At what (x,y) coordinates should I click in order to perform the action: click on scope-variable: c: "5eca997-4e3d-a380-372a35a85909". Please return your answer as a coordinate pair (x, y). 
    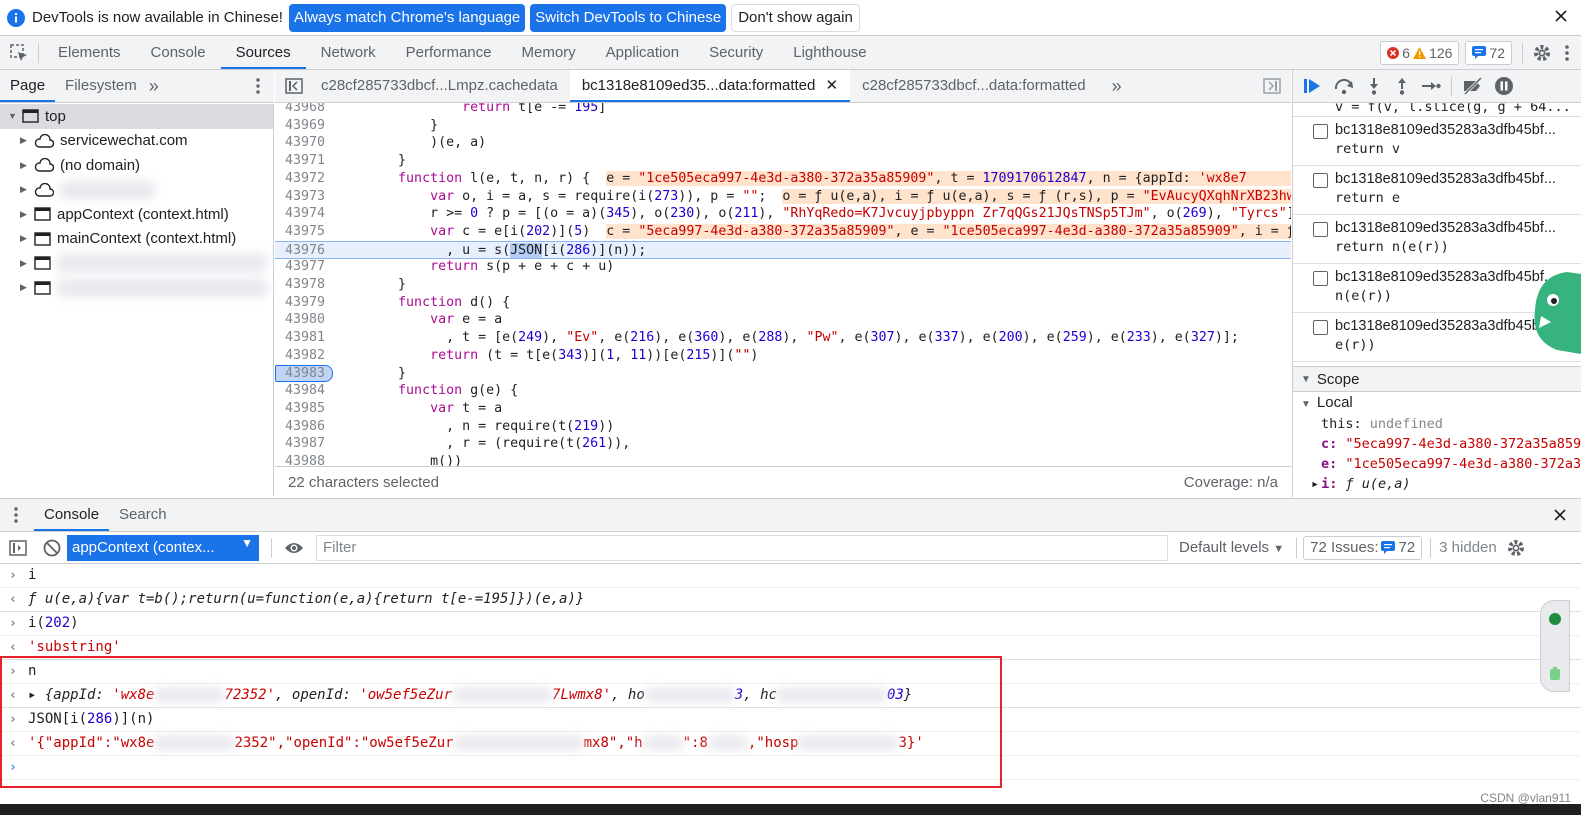
    Looking at the image, I should click on (1437, 444).